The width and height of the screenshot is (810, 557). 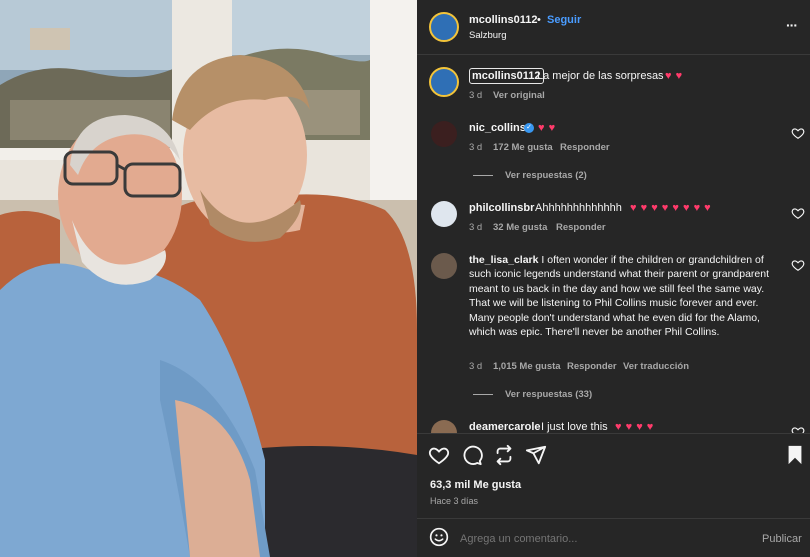 I want to click on publish-button: Publicar, so click(x=782, y=539).